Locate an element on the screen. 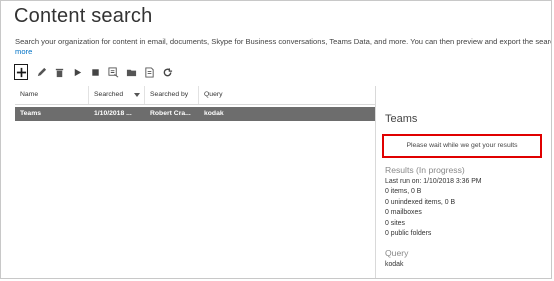  trash-icon is located at coordinates (59, 72).